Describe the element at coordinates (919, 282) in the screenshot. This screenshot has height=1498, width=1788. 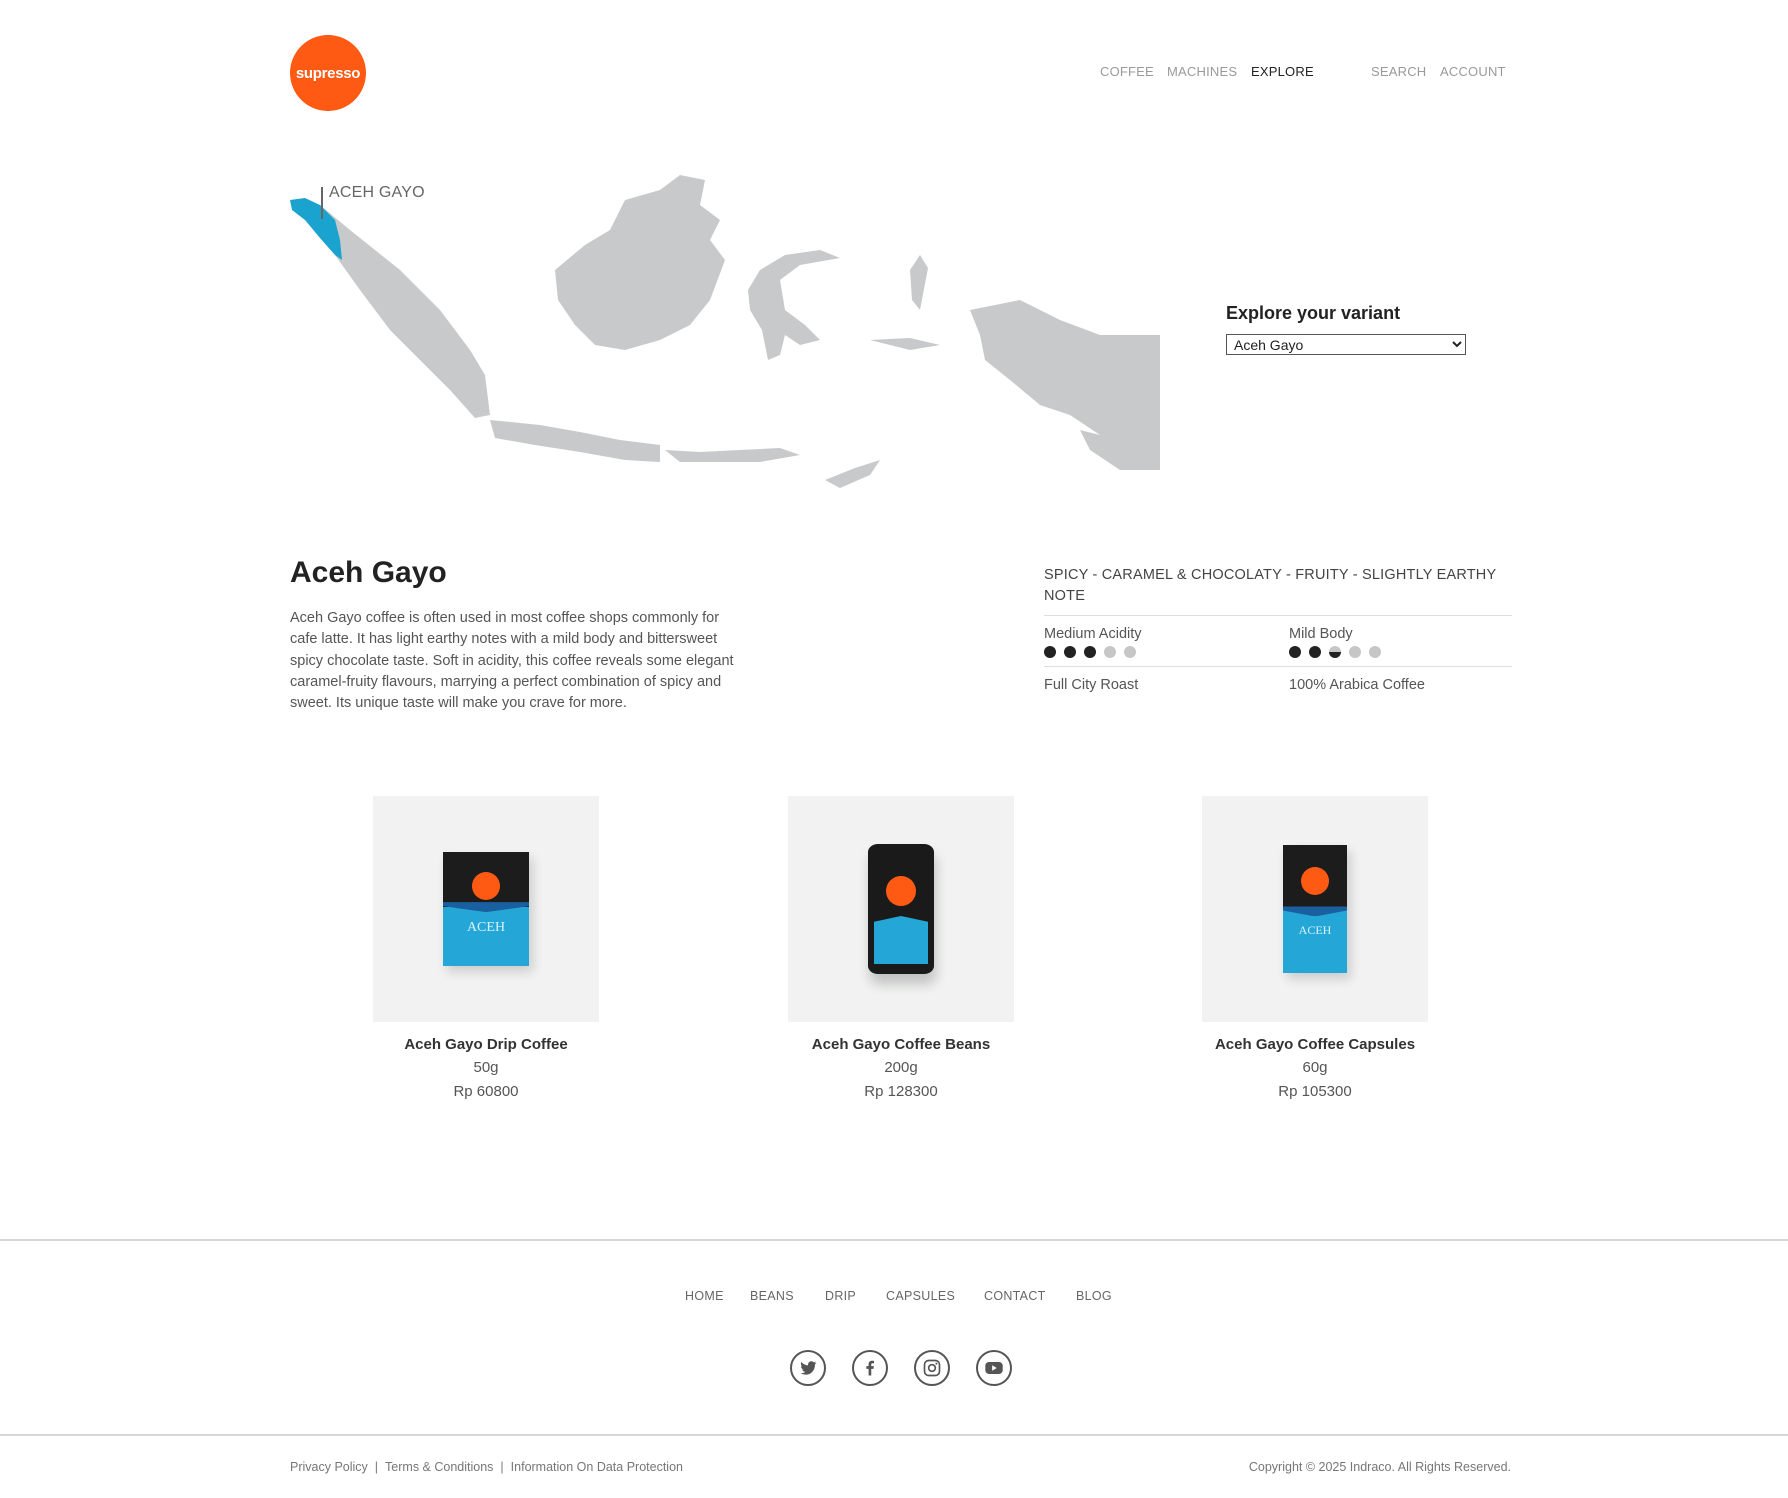
I see `map-region-maluku` at that location.